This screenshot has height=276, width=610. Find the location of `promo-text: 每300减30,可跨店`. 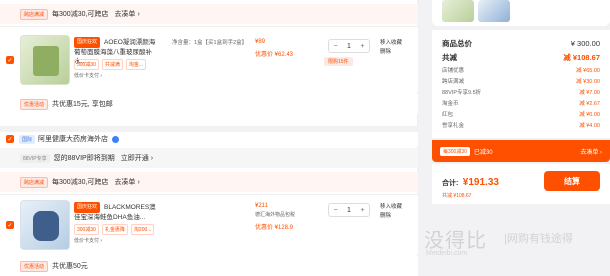

promo-text: 每300减30,可跨店 is located at coordinates (80, 14).